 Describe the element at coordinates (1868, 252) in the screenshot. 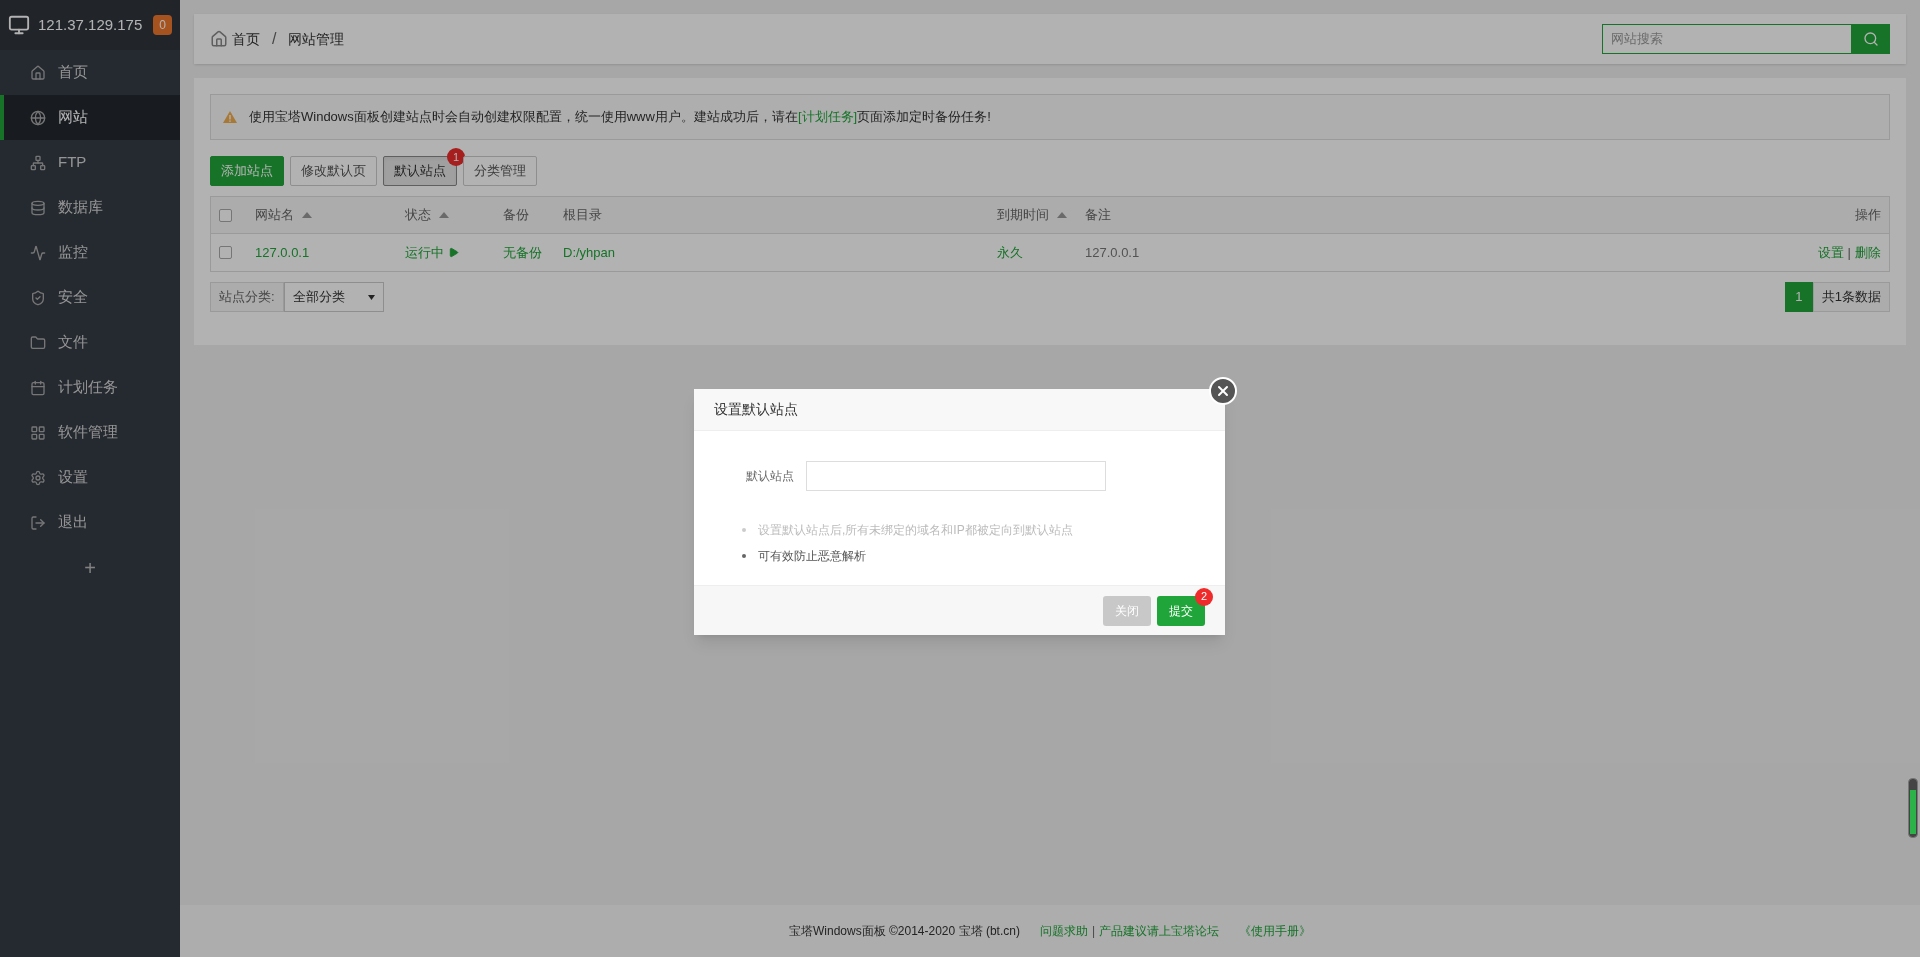

I see `action-link: 删除` at that location.